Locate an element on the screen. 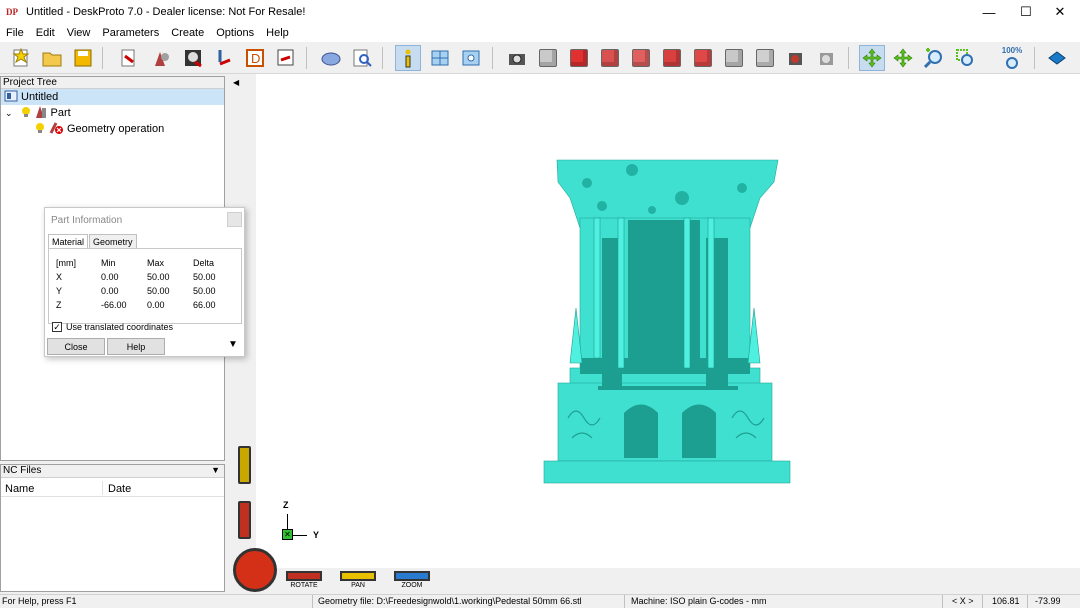 The height and width of the screenshot is (608, 1080). app-logo: DP is located at coordinates (12, 12).